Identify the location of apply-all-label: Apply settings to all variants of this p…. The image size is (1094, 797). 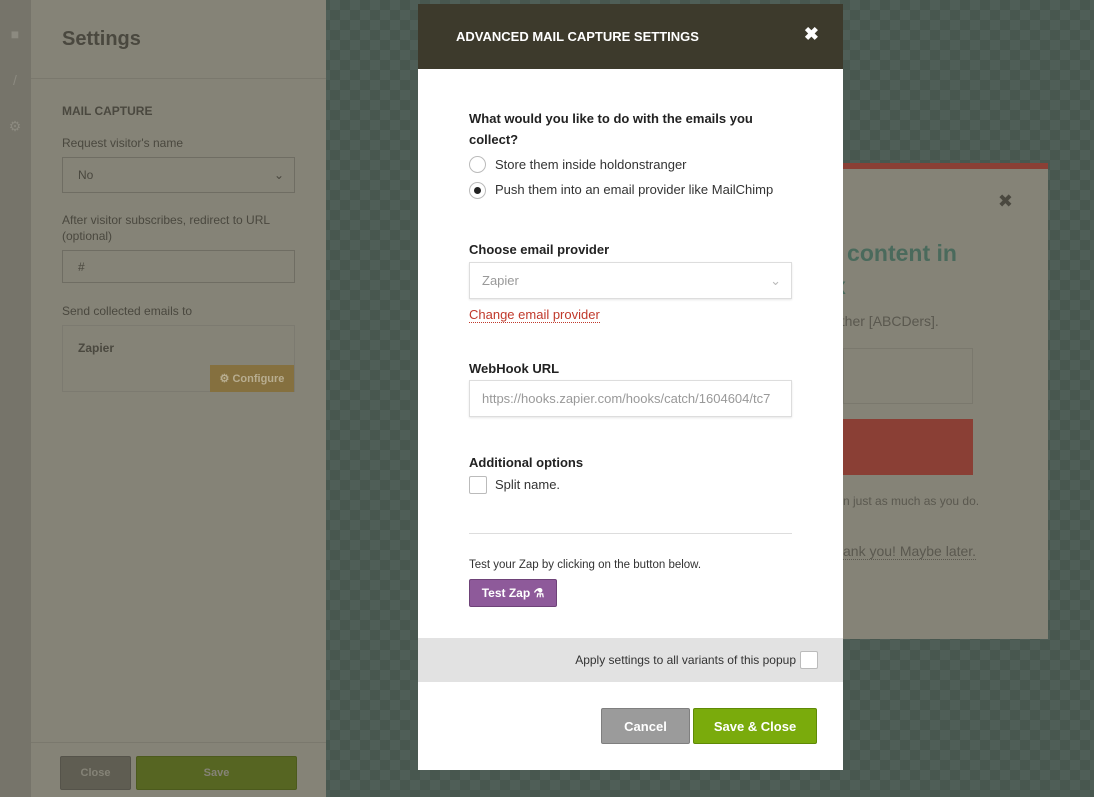
(685, 660).